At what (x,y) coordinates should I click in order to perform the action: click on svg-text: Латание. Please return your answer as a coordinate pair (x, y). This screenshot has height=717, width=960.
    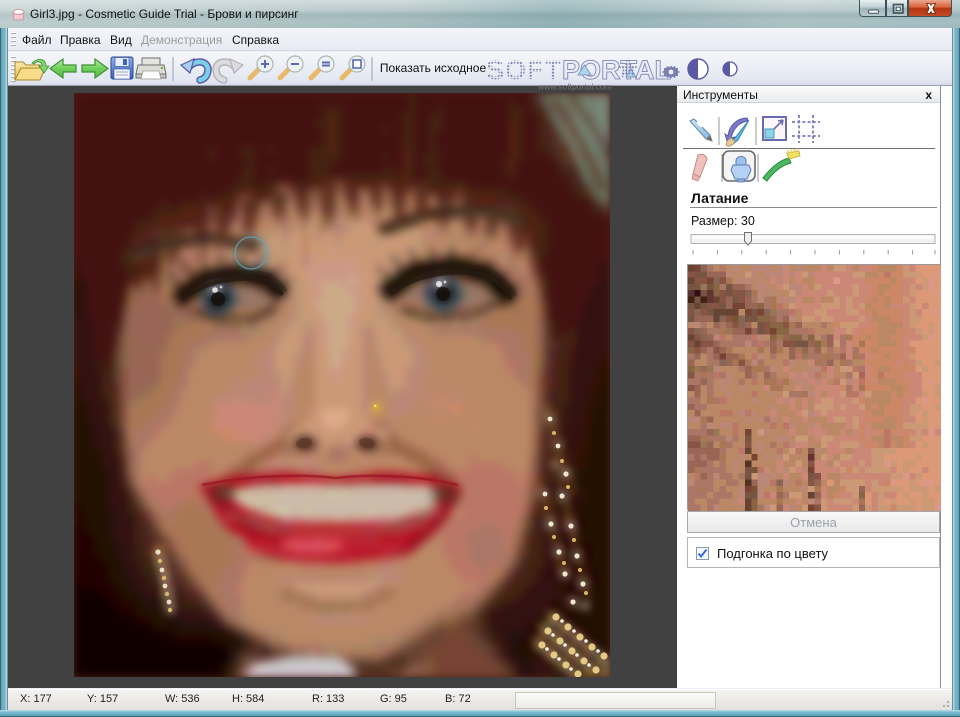
    Looking at the image, I should click on (720, 198).